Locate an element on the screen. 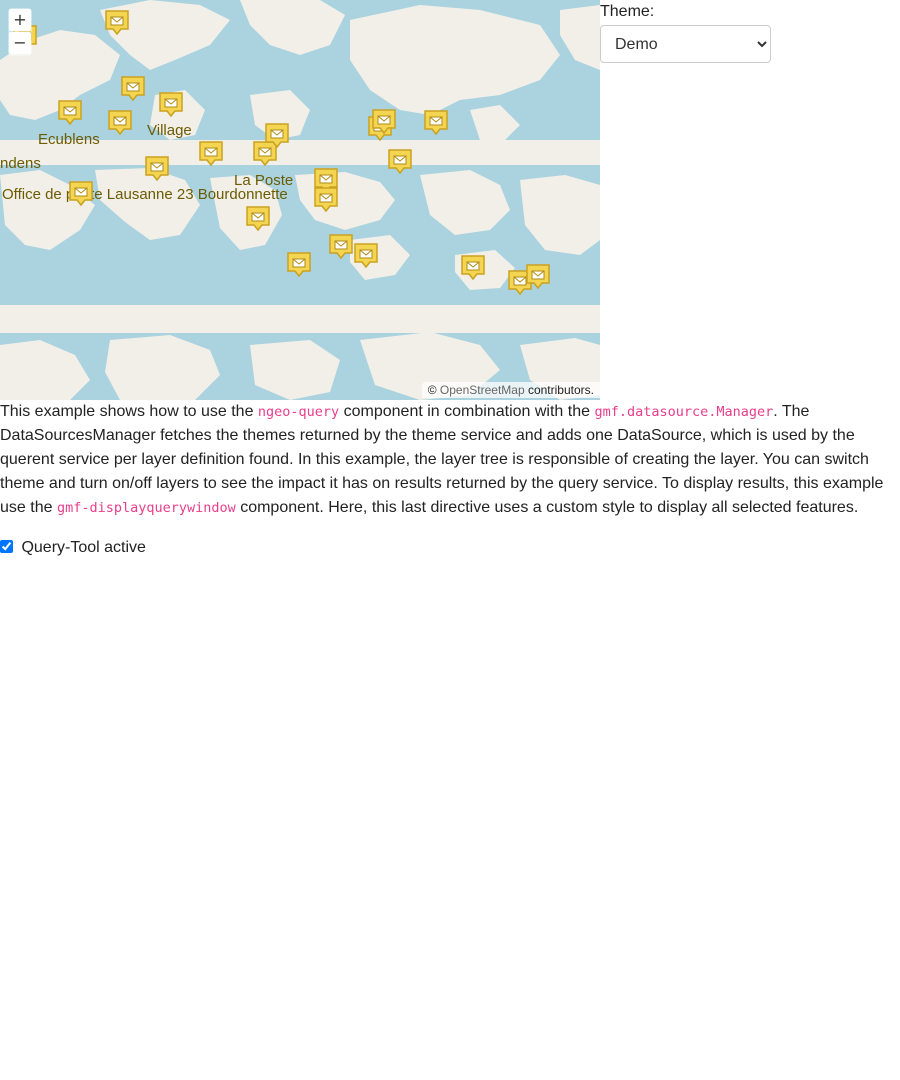 The height and width of the screenshot is (1080, 900). description-text-1: This example shows how to use the is located at coordinates (129, 411).